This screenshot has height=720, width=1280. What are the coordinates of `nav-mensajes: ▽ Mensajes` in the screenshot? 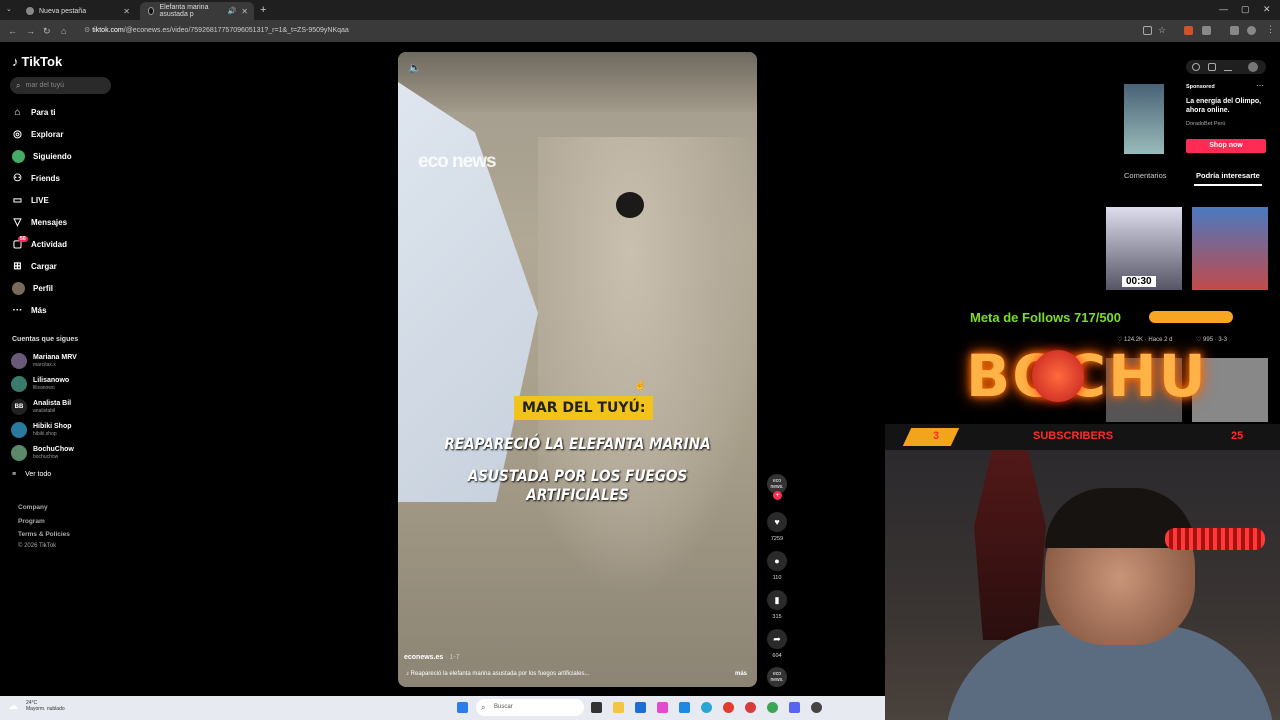 It's located at (39, 222).